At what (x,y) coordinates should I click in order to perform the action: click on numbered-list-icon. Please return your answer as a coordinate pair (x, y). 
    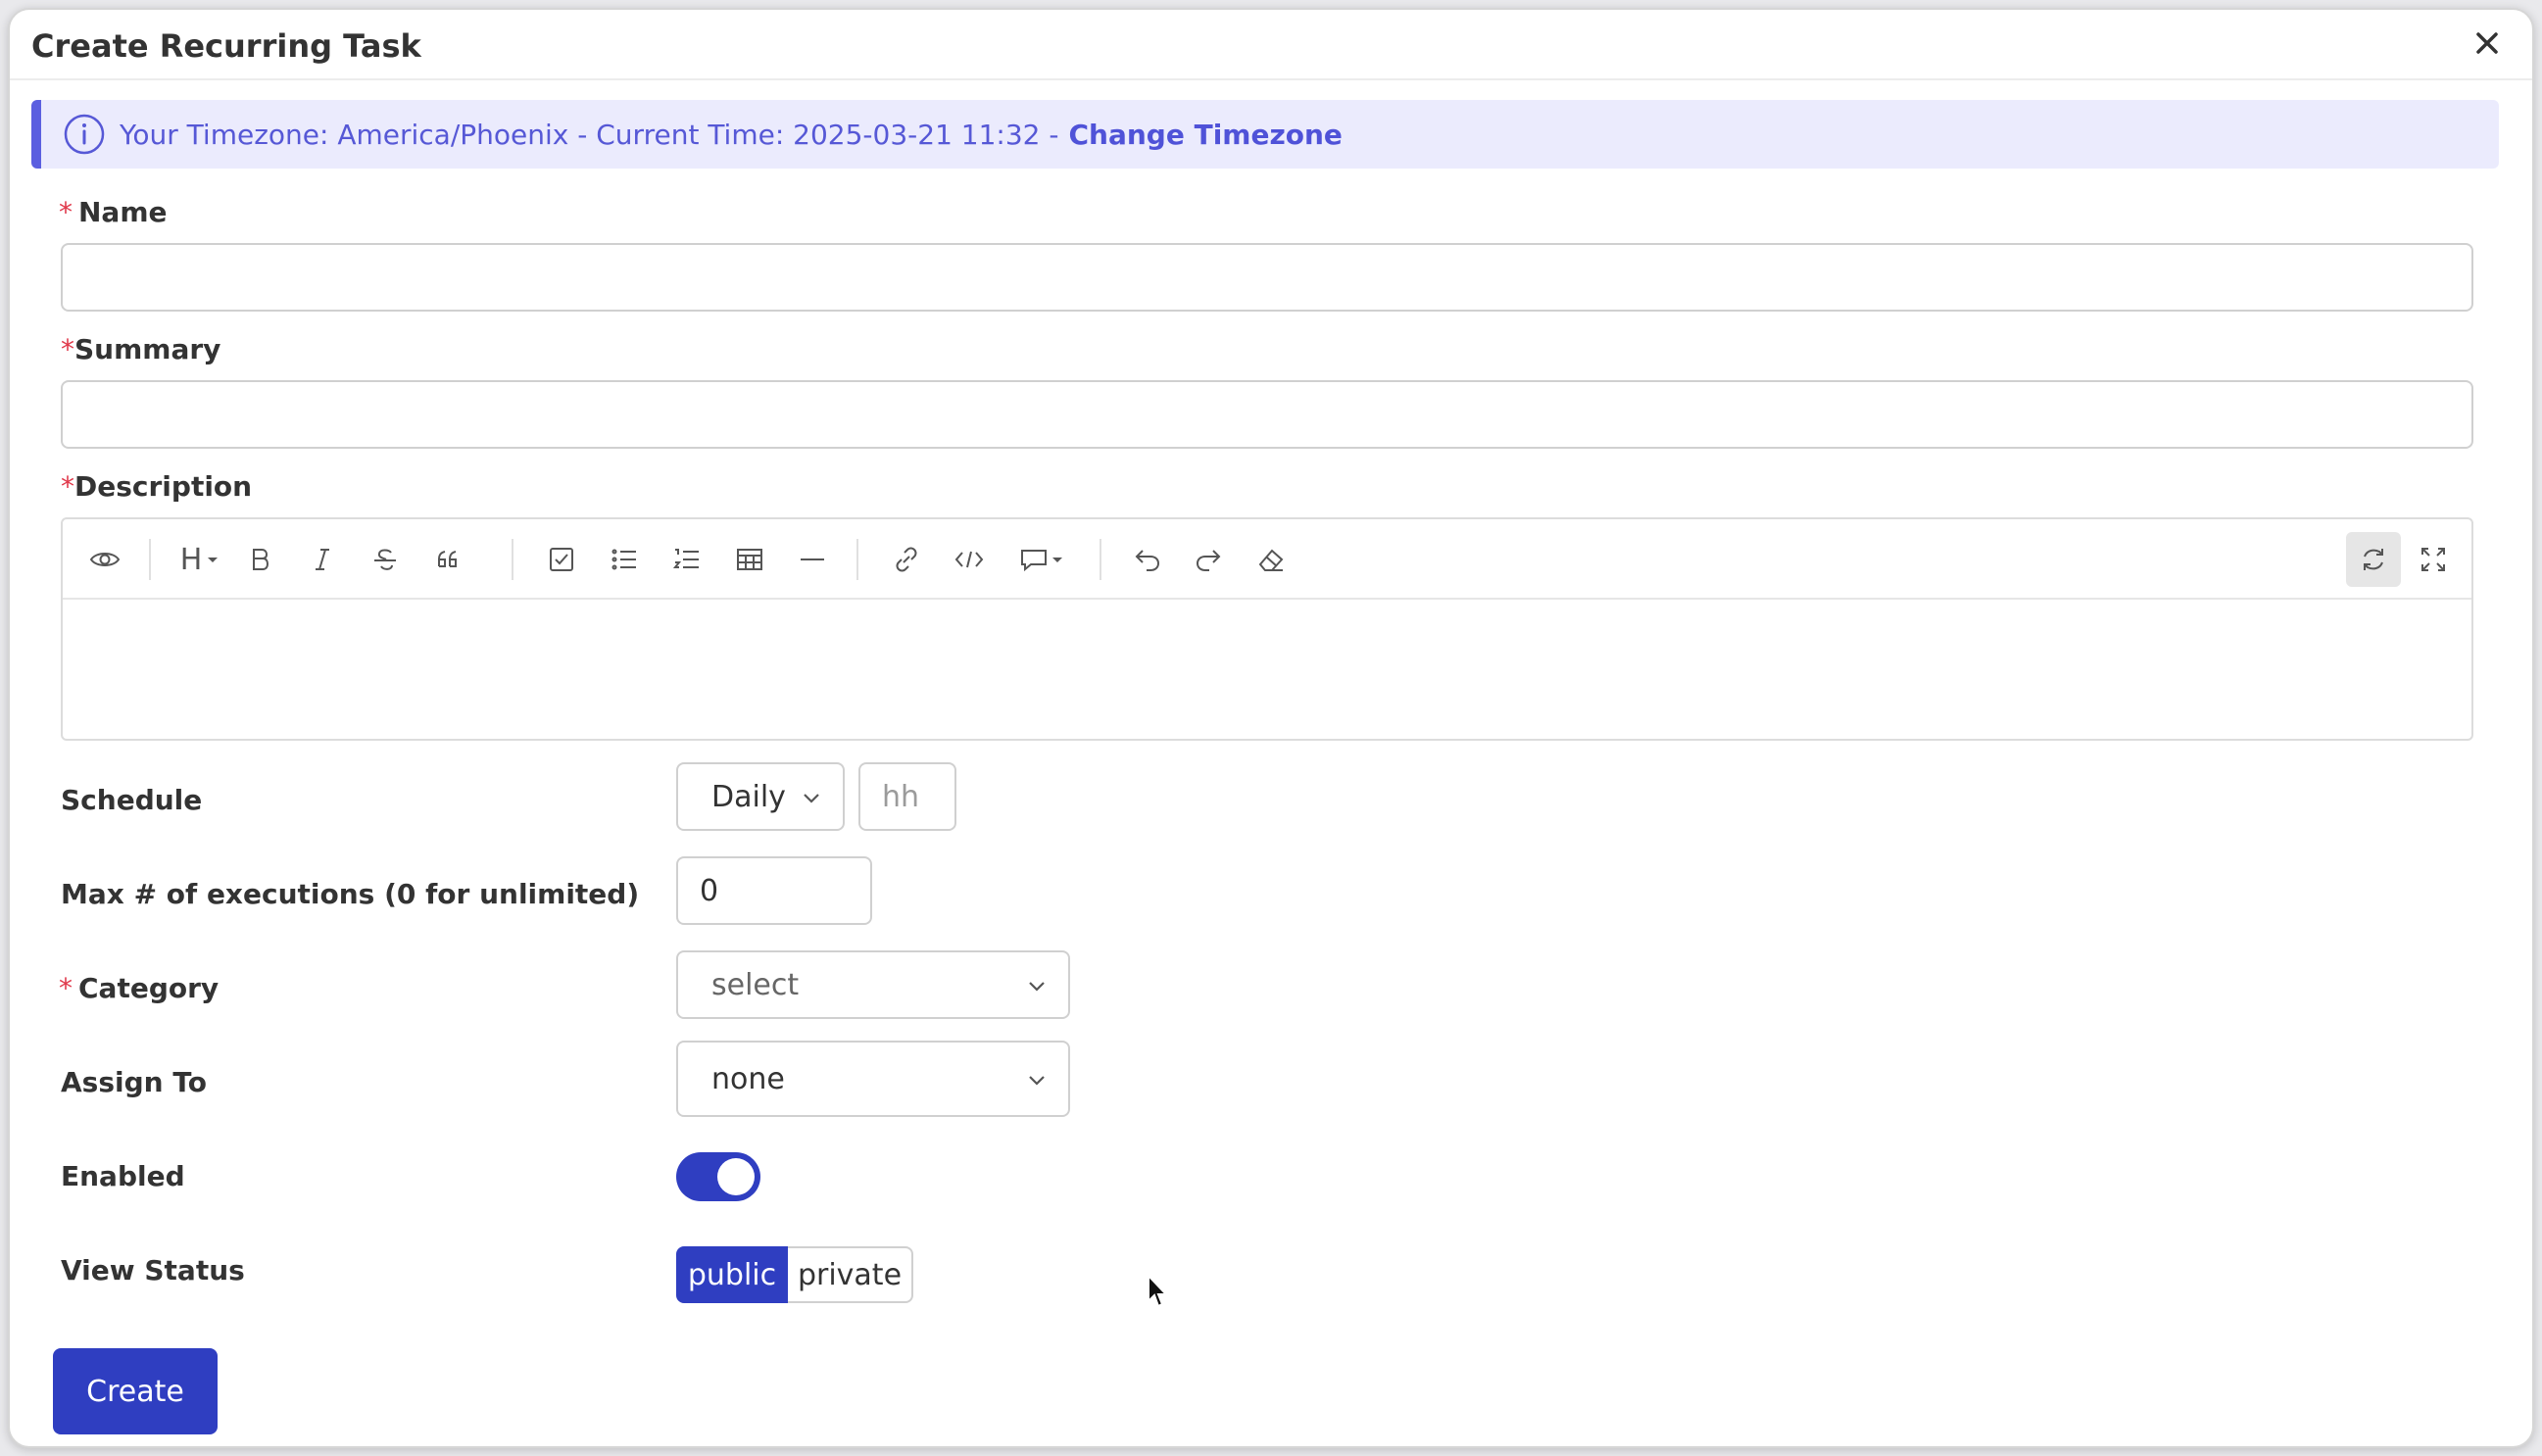
    Looking at the image, I should click on (687, 559).